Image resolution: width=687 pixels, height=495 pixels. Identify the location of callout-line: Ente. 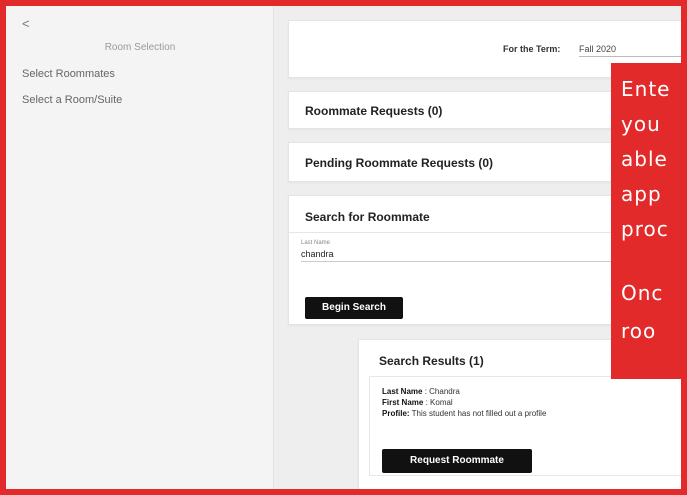
(646, 89).